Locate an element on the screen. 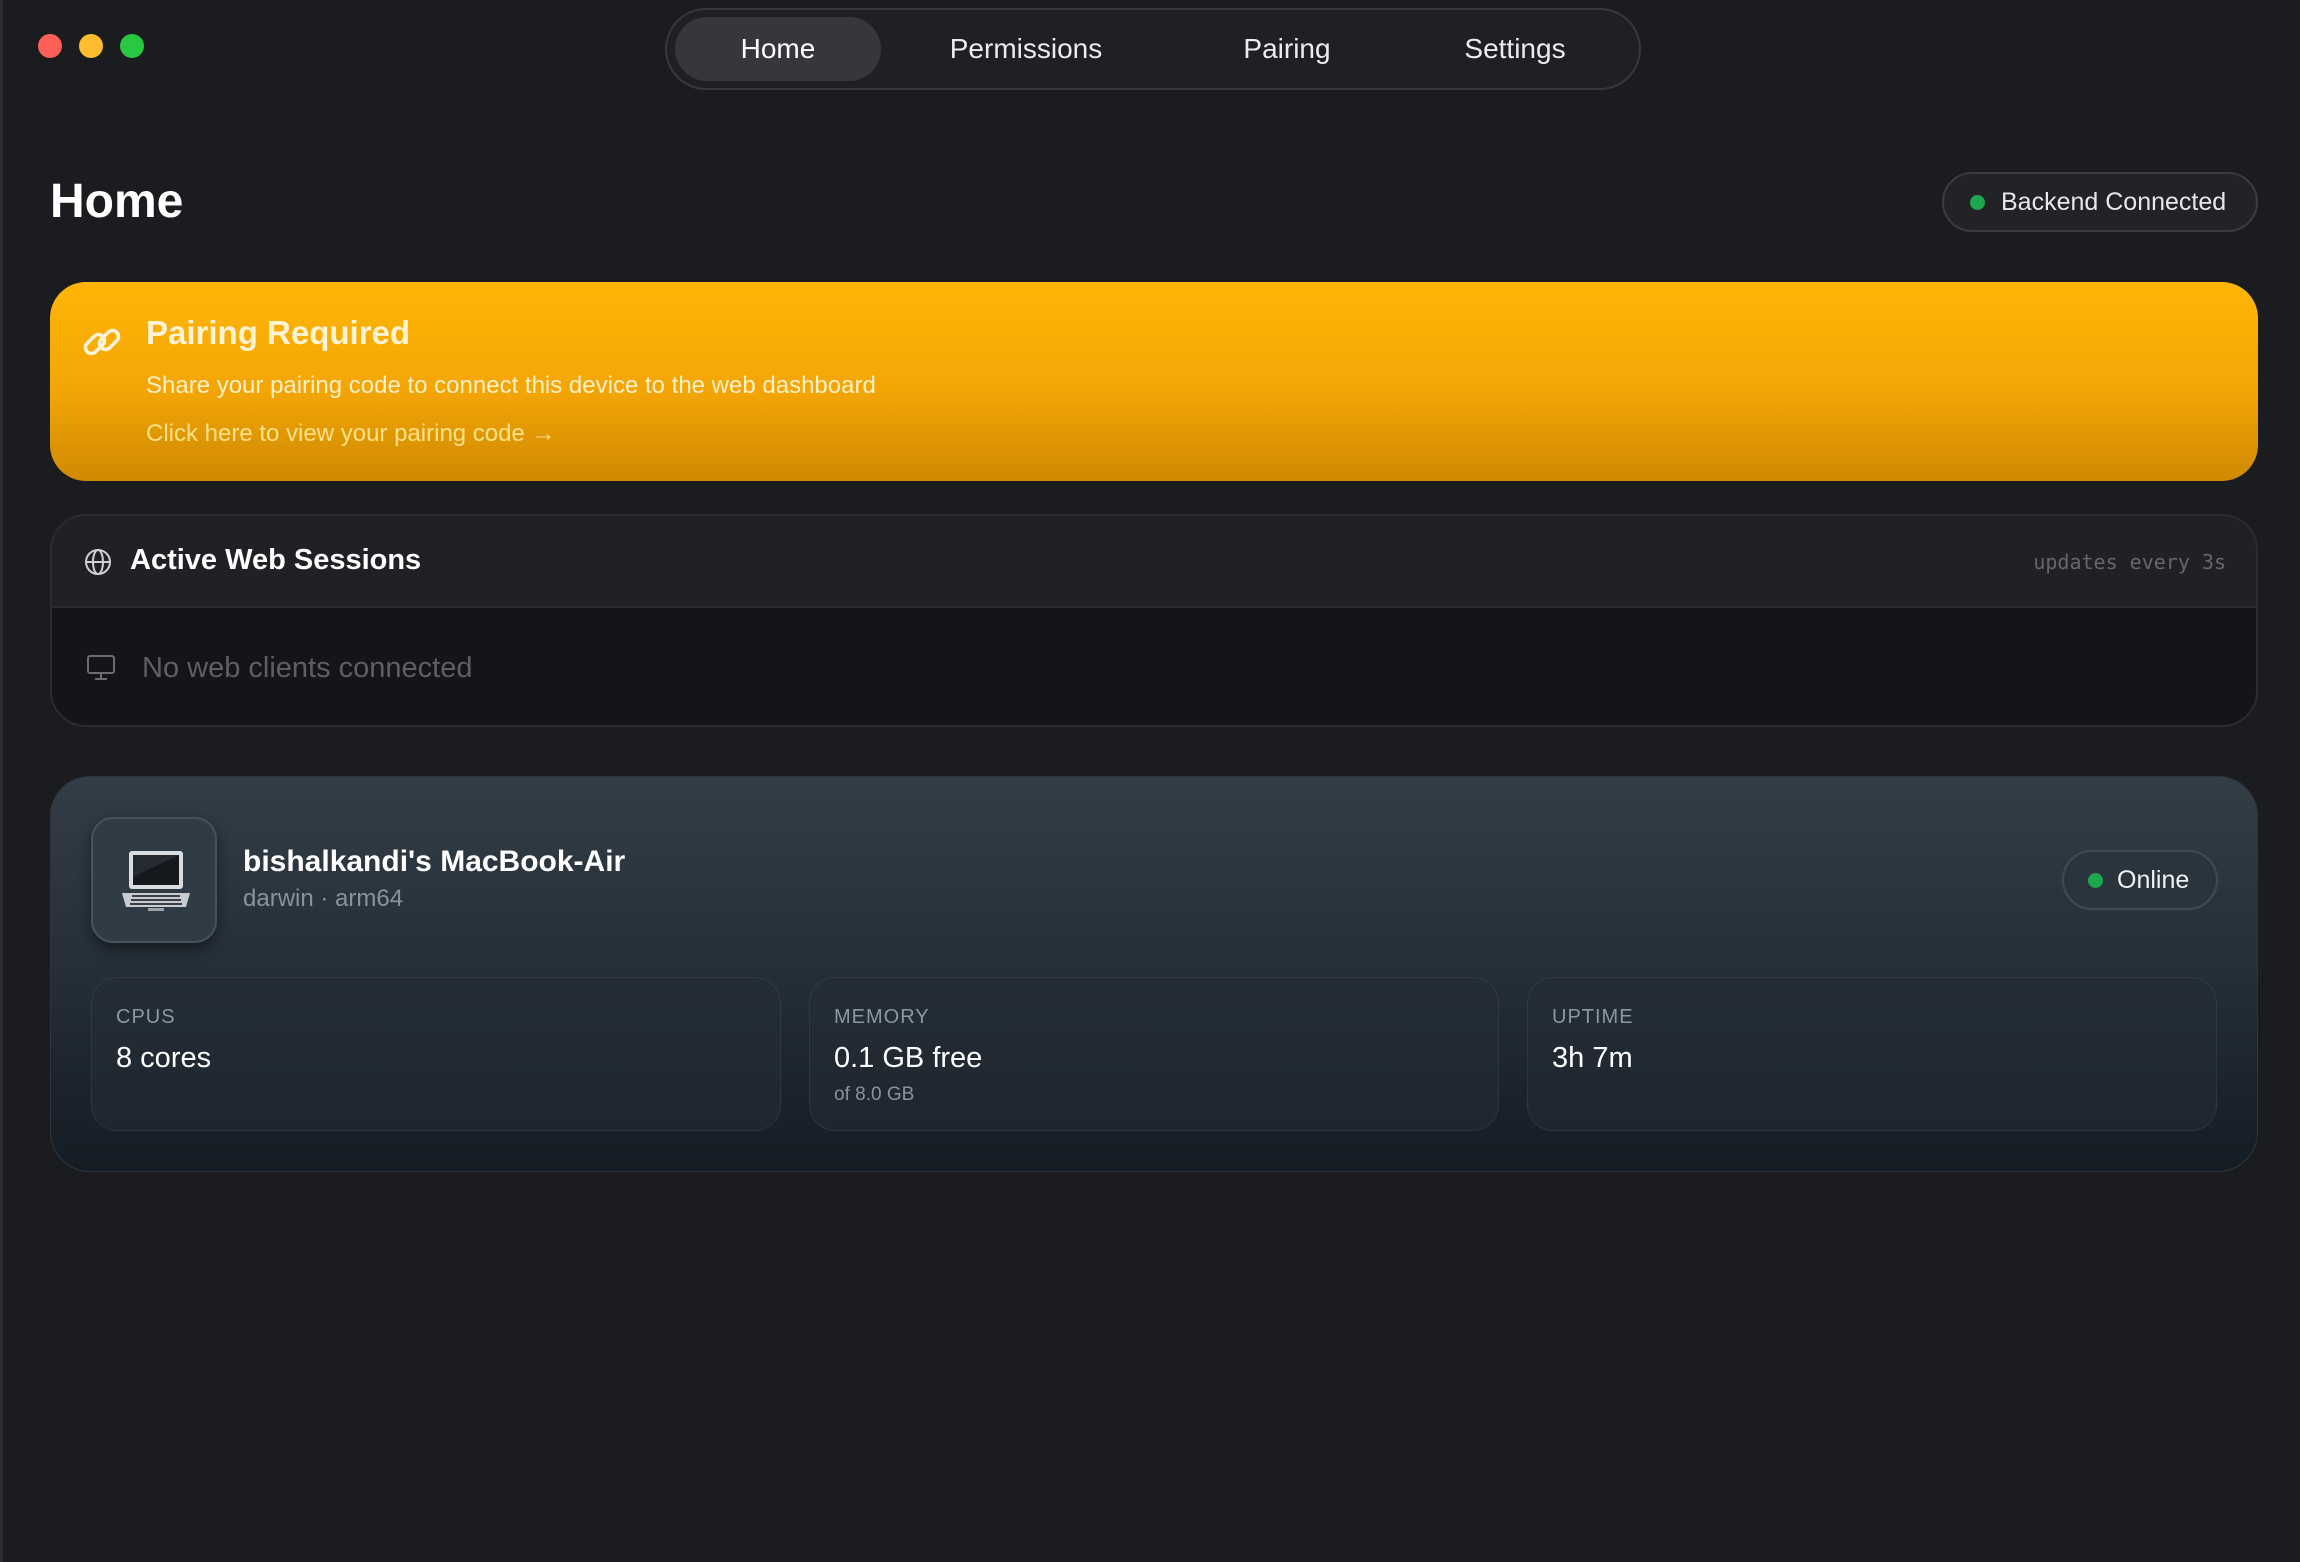  top-nav: Home Permissions Pairing Settings is located at coordinates (1153, 49).